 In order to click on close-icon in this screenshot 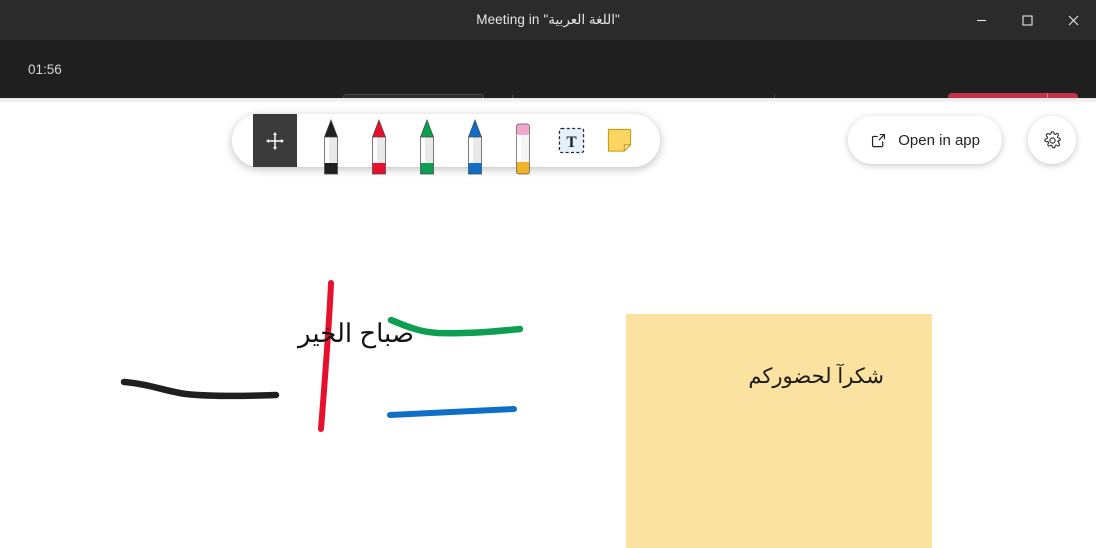, I will do `click(1073, 20)`.